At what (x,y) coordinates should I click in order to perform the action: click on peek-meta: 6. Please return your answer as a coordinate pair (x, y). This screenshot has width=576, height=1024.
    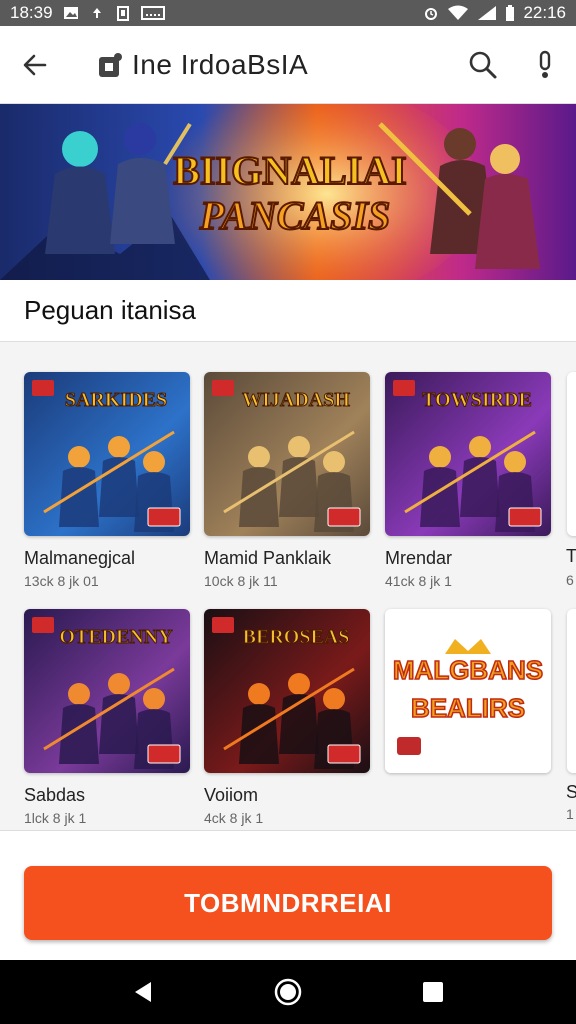
    Looking at the image, I should click on (570, 580).